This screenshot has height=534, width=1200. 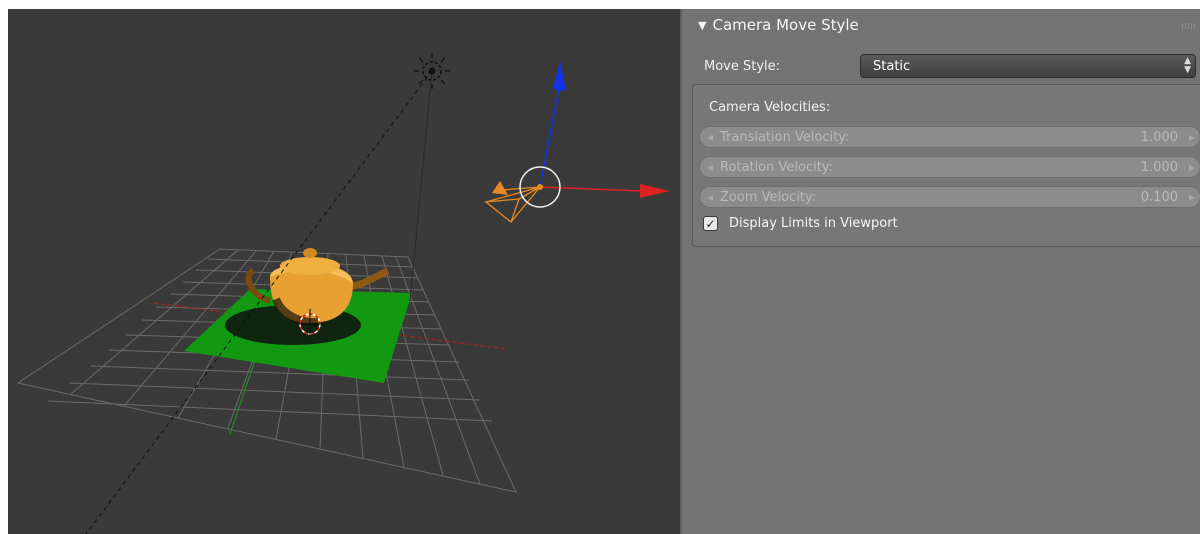 What do you see at coordinates (1028, 66) in the screenshot?
I see `move-style-dropdown: Static ▲ ▼` at bounding box center [1028, 66].